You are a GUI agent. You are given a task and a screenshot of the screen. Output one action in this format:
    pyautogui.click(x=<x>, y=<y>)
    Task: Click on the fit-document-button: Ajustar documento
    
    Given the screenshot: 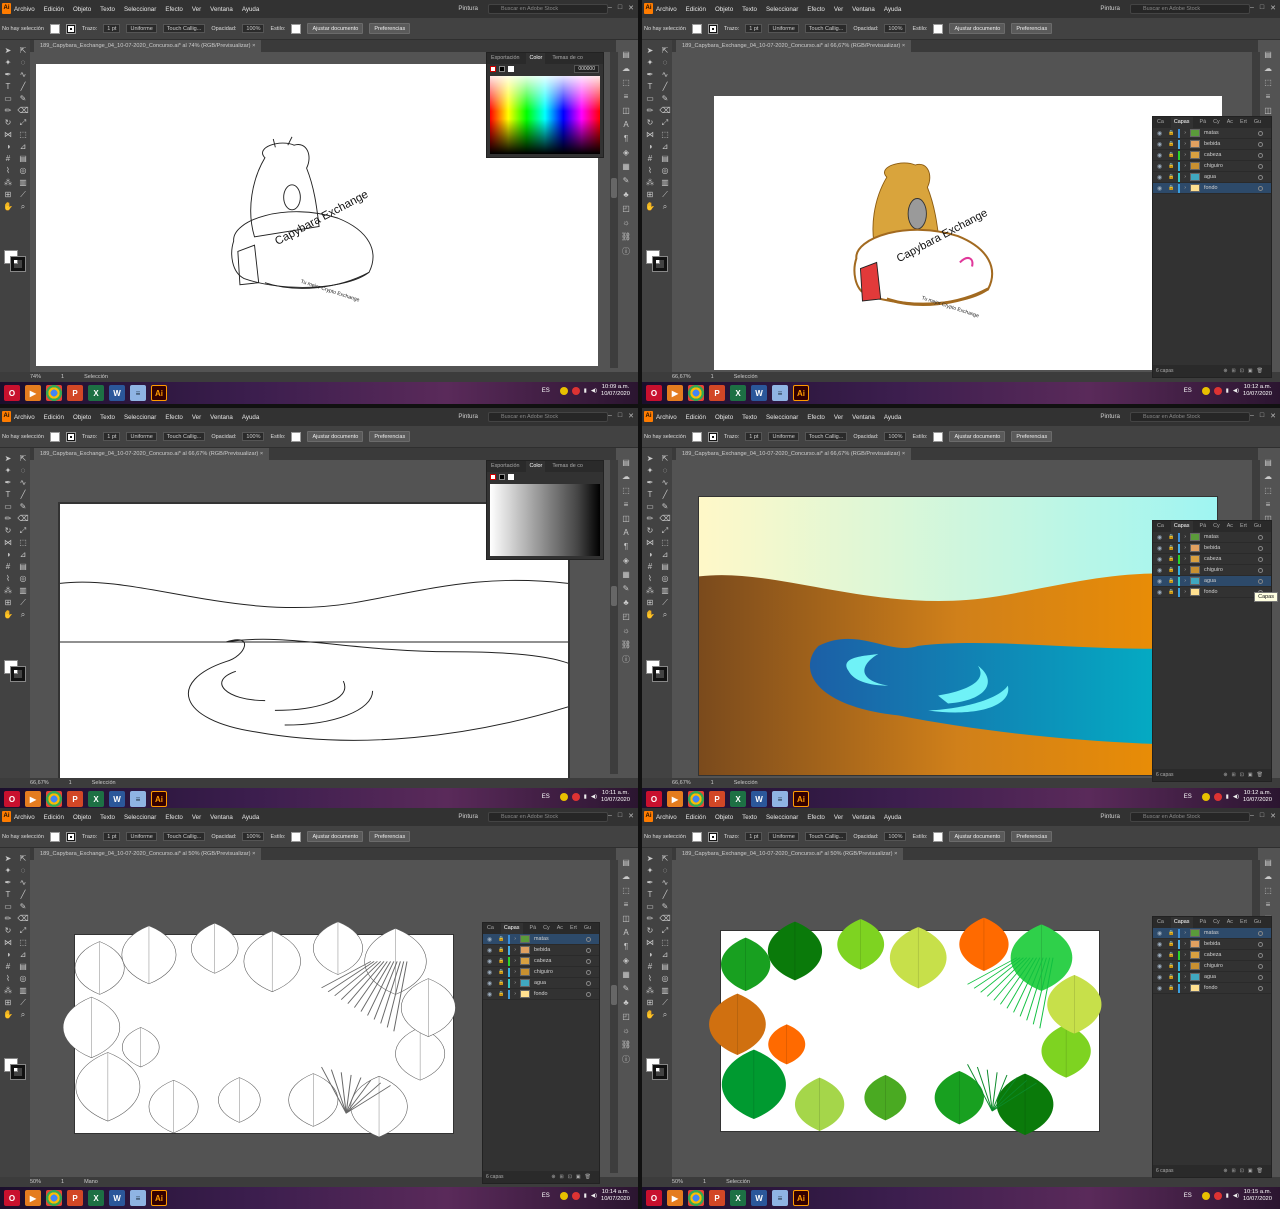 What is the action you would take?
    pyautogui.click(x=977, y=836)
    